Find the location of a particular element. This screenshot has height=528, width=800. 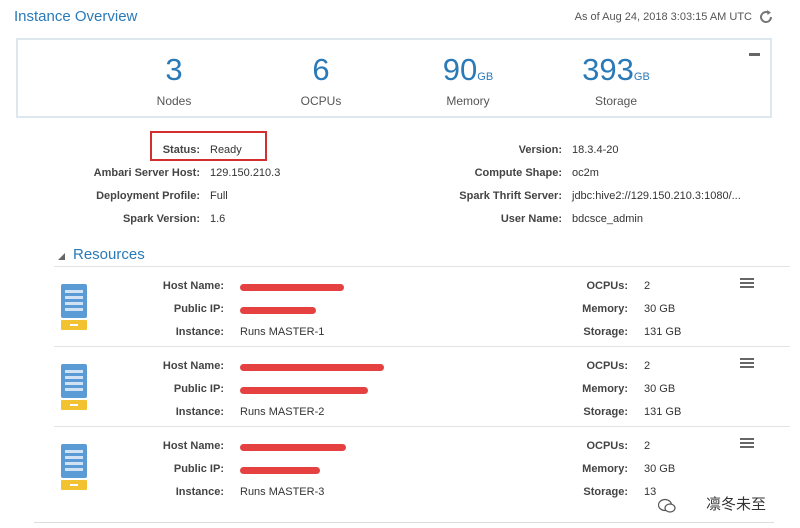

ocpus-label: OCPUs is located at coordinates (321, 101).